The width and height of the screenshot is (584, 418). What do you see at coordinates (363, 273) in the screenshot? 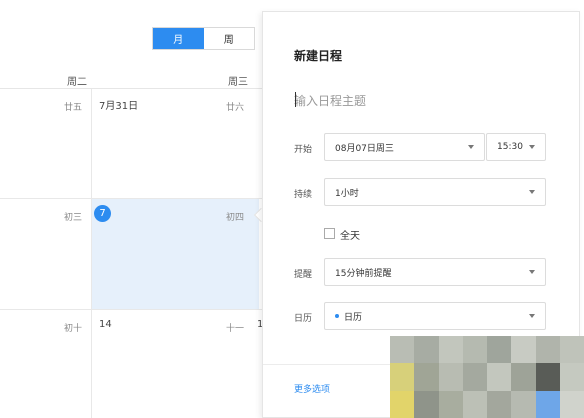
I see `reminder-value: 15分钟前提醒` at bounding box center [363, 273].